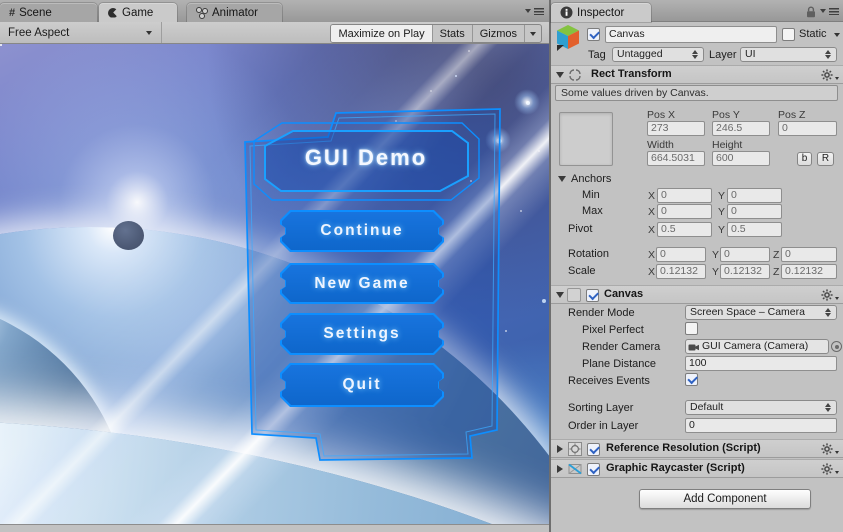  Describe the element at coordinates (574, 295) in the screenshot. I see `canvas-component-icon` at that location.